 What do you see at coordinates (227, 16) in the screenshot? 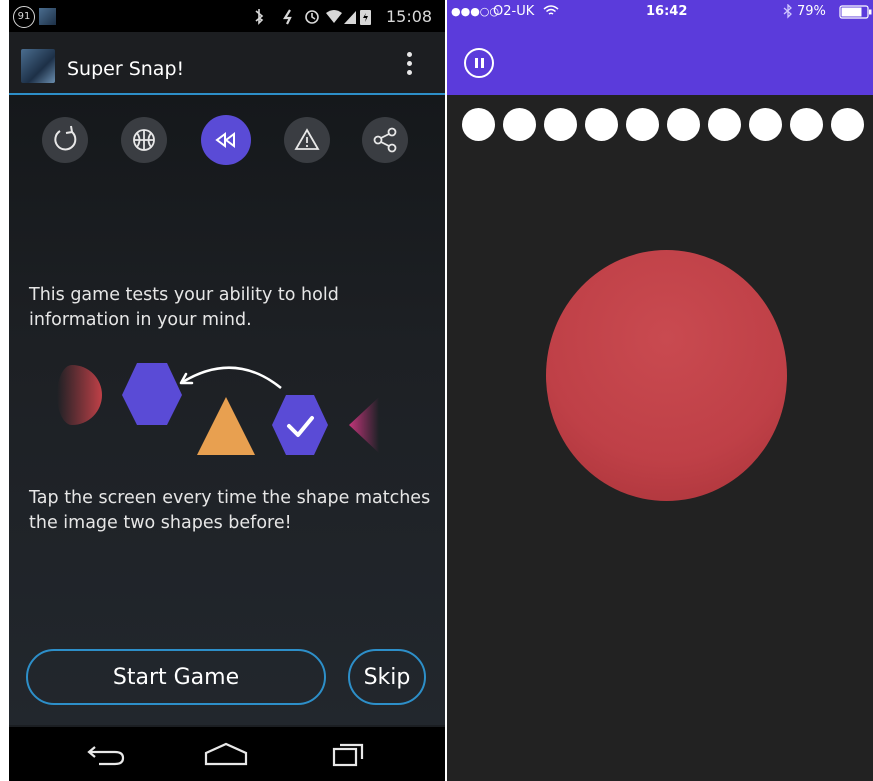
I see `android-status-bar: 91 15:08` at bounding box center [227, 16].